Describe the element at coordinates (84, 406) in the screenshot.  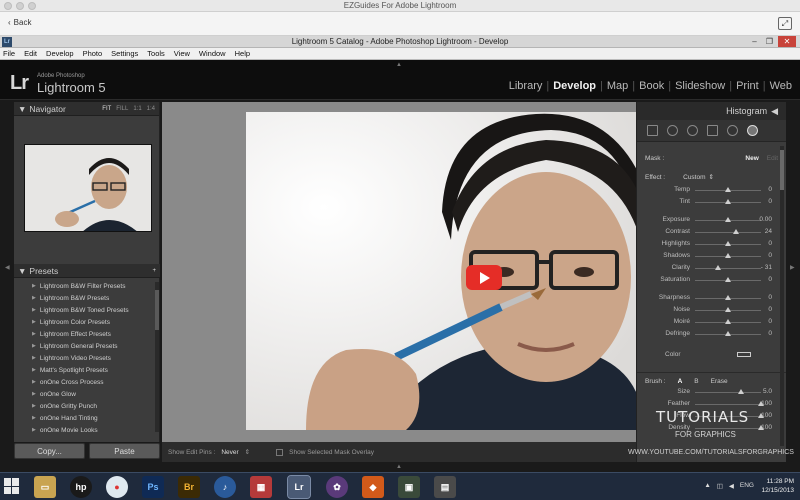
I see `preset-folder: ▶ onOne Gritty Punch` at that location.